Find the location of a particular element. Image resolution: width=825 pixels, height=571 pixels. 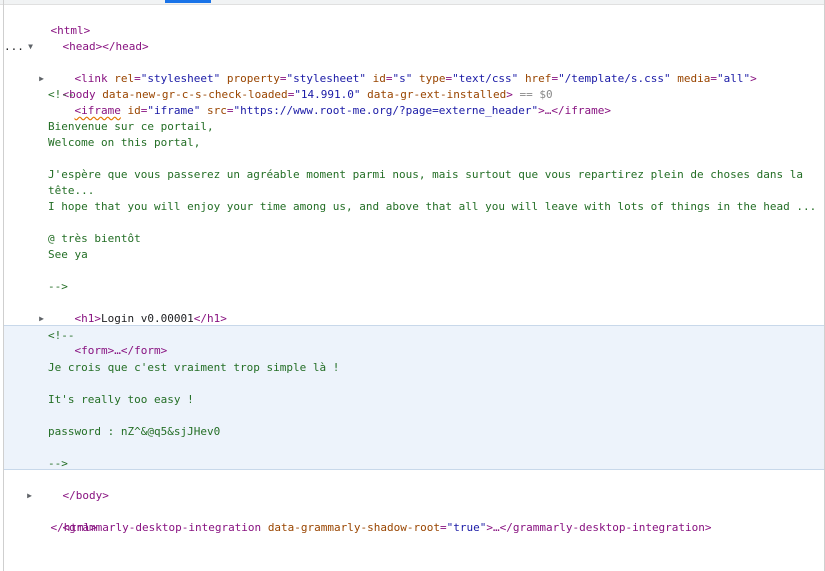

body-close-node: </body> is located at coordinates (412, 487).